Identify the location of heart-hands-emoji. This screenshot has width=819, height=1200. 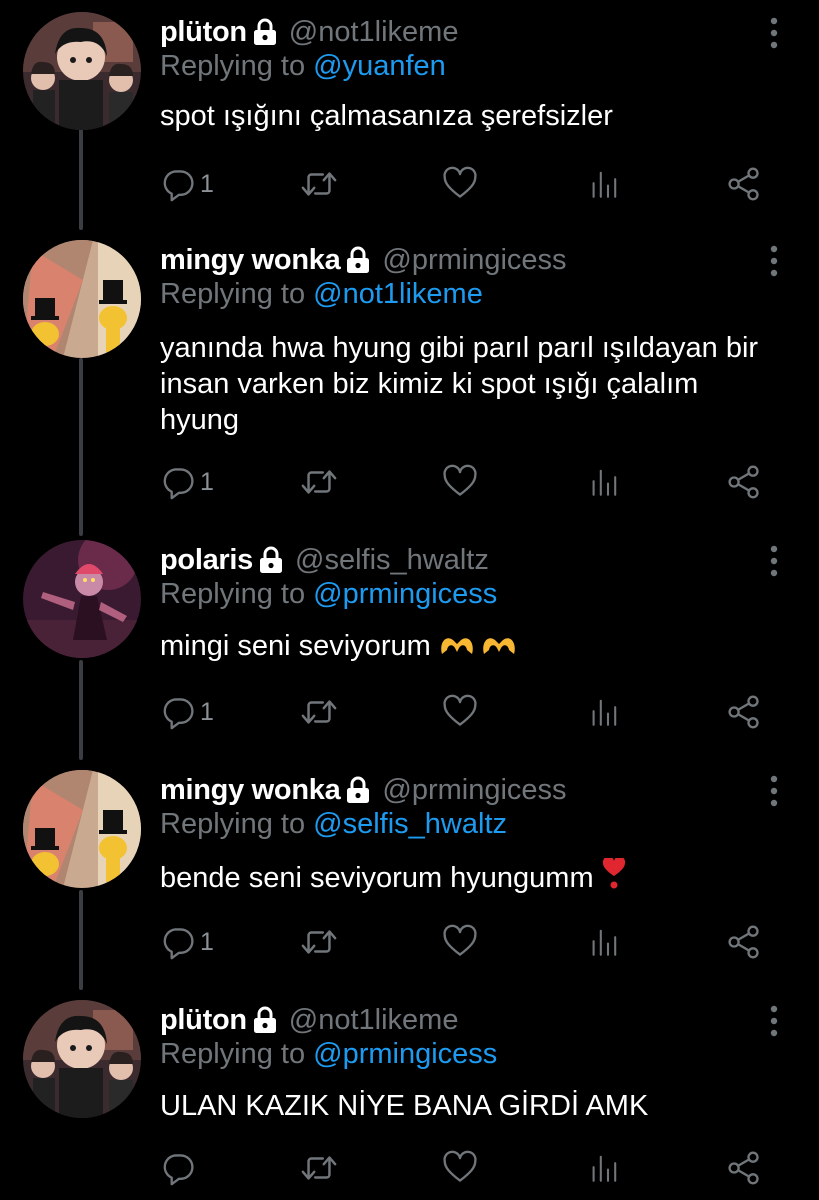
(479, 648).